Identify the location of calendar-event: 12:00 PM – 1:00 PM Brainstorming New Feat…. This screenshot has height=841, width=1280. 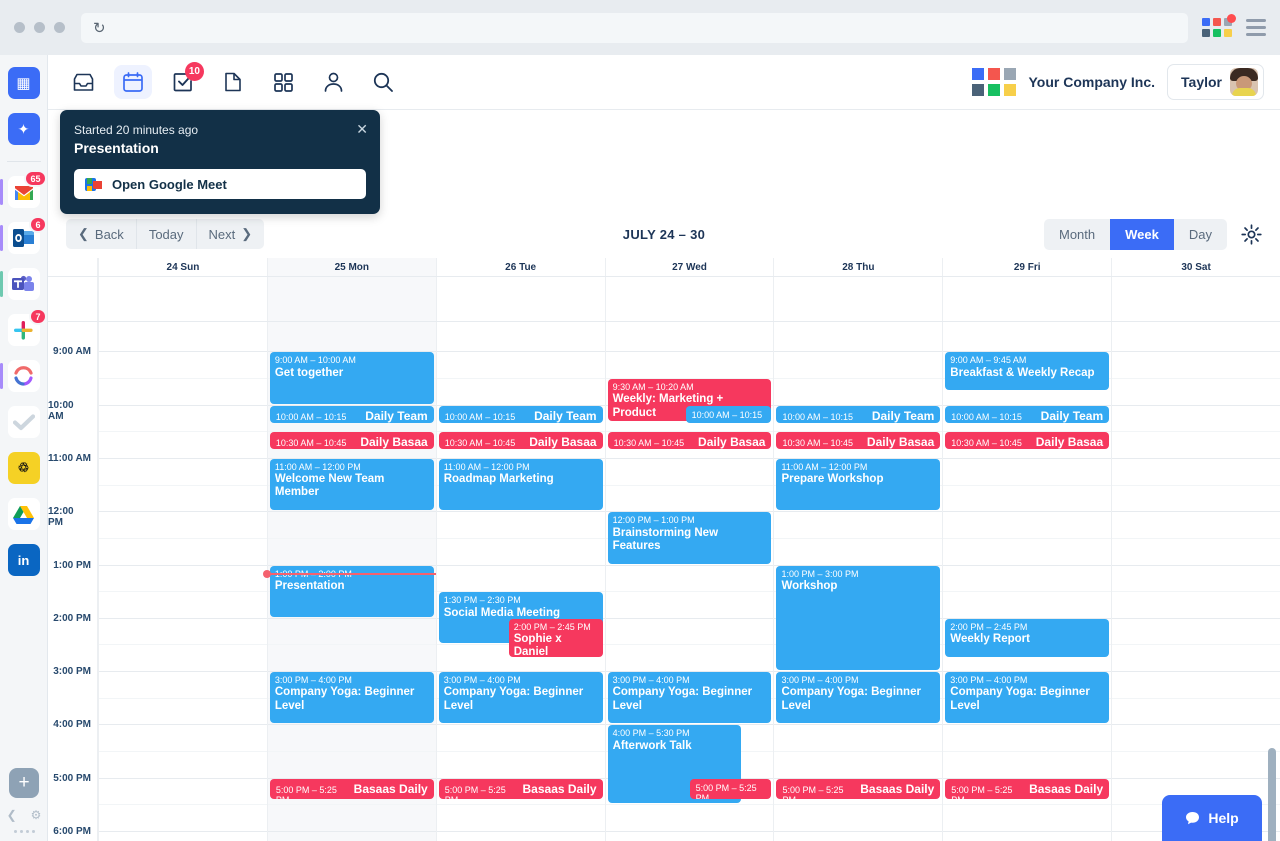
(689, 538).